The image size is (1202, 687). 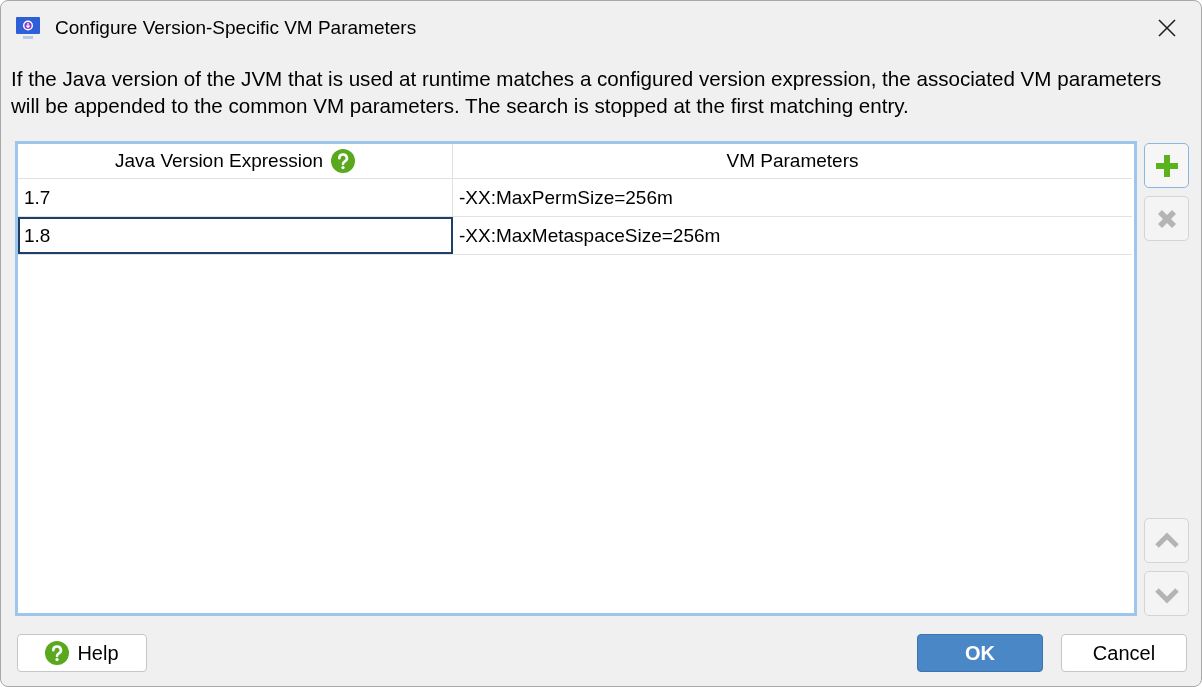 What do you see at coordinates (236, 28) in the screenshot?
I see `window-title: Configure Version-Specific VM Parameters` at bounding box center [236, 28].